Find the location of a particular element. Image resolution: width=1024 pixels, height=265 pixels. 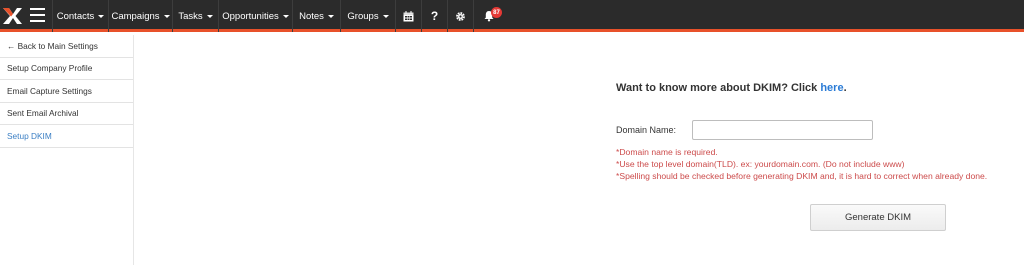

dkim-info-period: . is located at coordinates (845, 88).